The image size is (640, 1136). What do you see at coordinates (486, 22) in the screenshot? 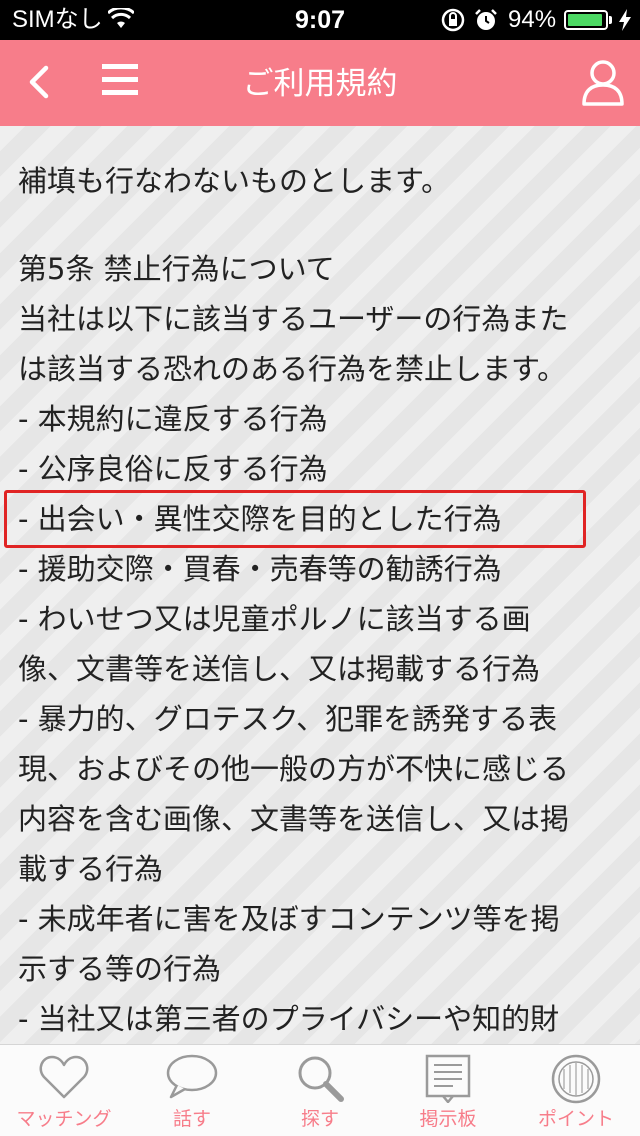
I see `alarm-icon` at bounding box center [486, 22].